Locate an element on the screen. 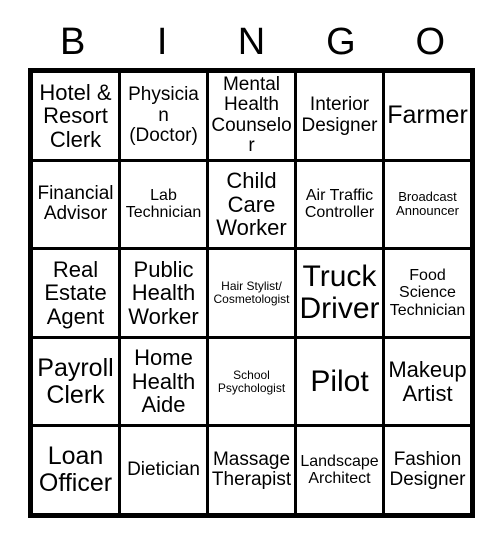  bingo-cell: Loan Officer is located at coordinates (77, 470).